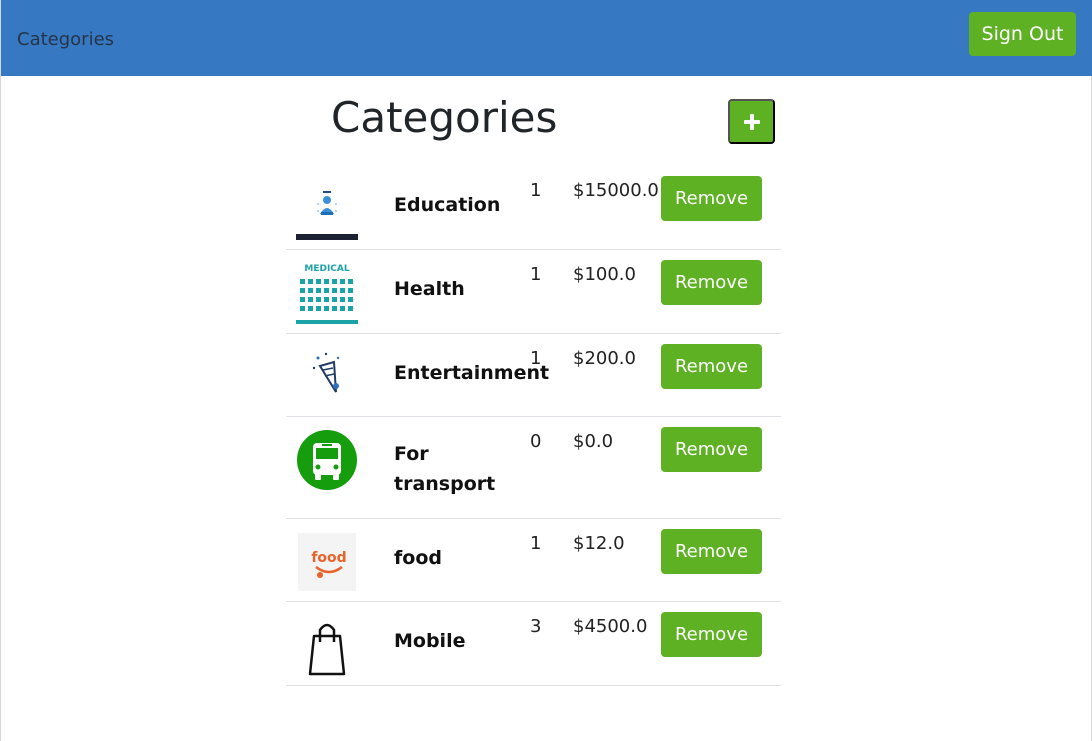  Describe the element at coordinates (616, 190) in the screenshot. I see `category-amount: $15000.0` at that location.